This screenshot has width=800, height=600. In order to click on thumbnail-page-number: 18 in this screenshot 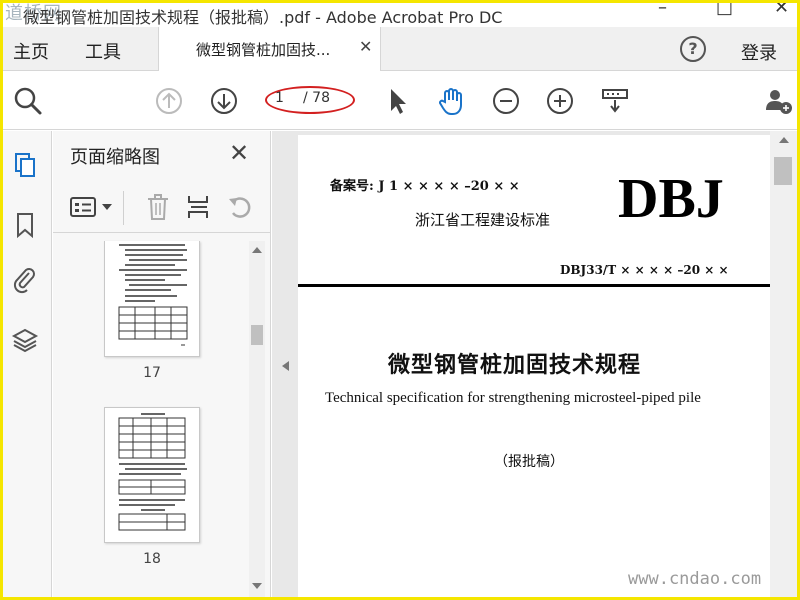, I will do `click(152, 559)`.